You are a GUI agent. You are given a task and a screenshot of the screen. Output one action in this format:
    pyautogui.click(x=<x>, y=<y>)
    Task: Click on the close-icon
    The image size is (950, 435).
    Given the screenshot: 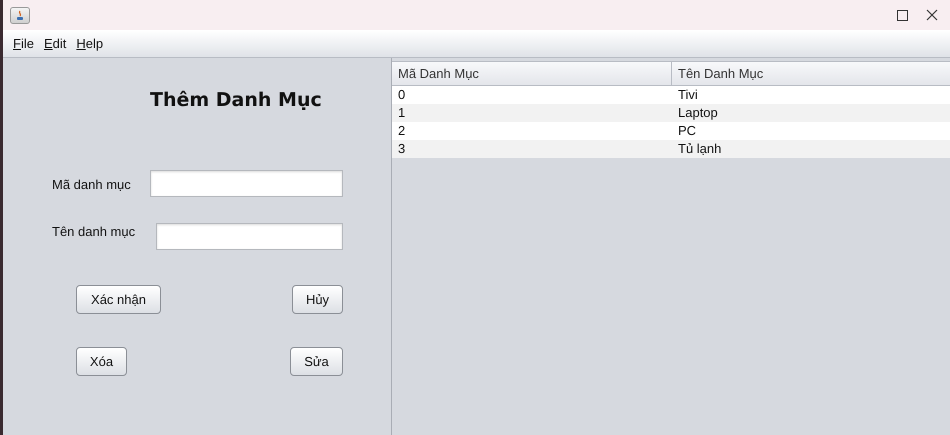 What is the action you would take?
    pyautogui.click(x=932, y=15)
    